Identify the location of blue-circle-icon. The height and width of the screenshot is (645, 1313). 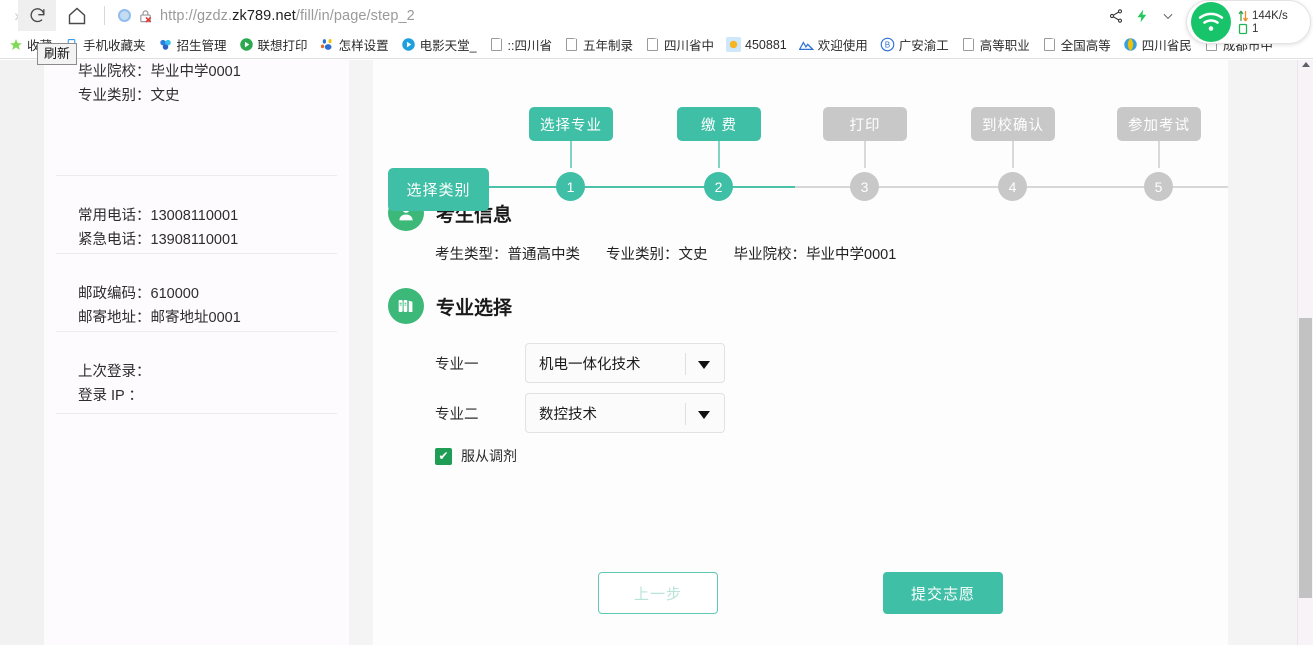
(408, 44).